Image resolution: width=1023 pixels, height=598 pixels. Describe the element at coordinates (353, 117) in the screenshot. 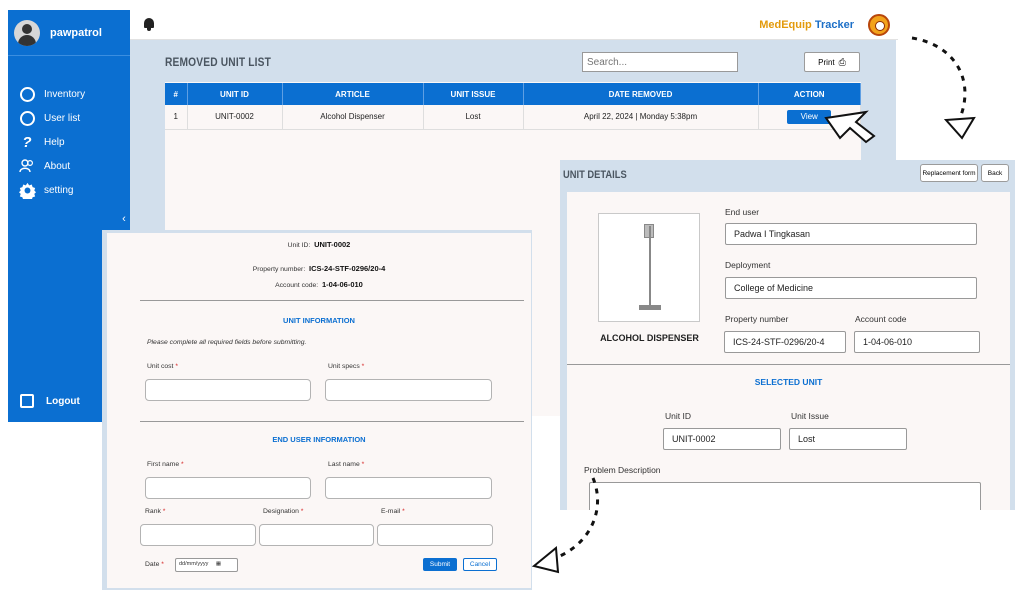

I see `cell-article: Alcohol Dispenser` at that location.